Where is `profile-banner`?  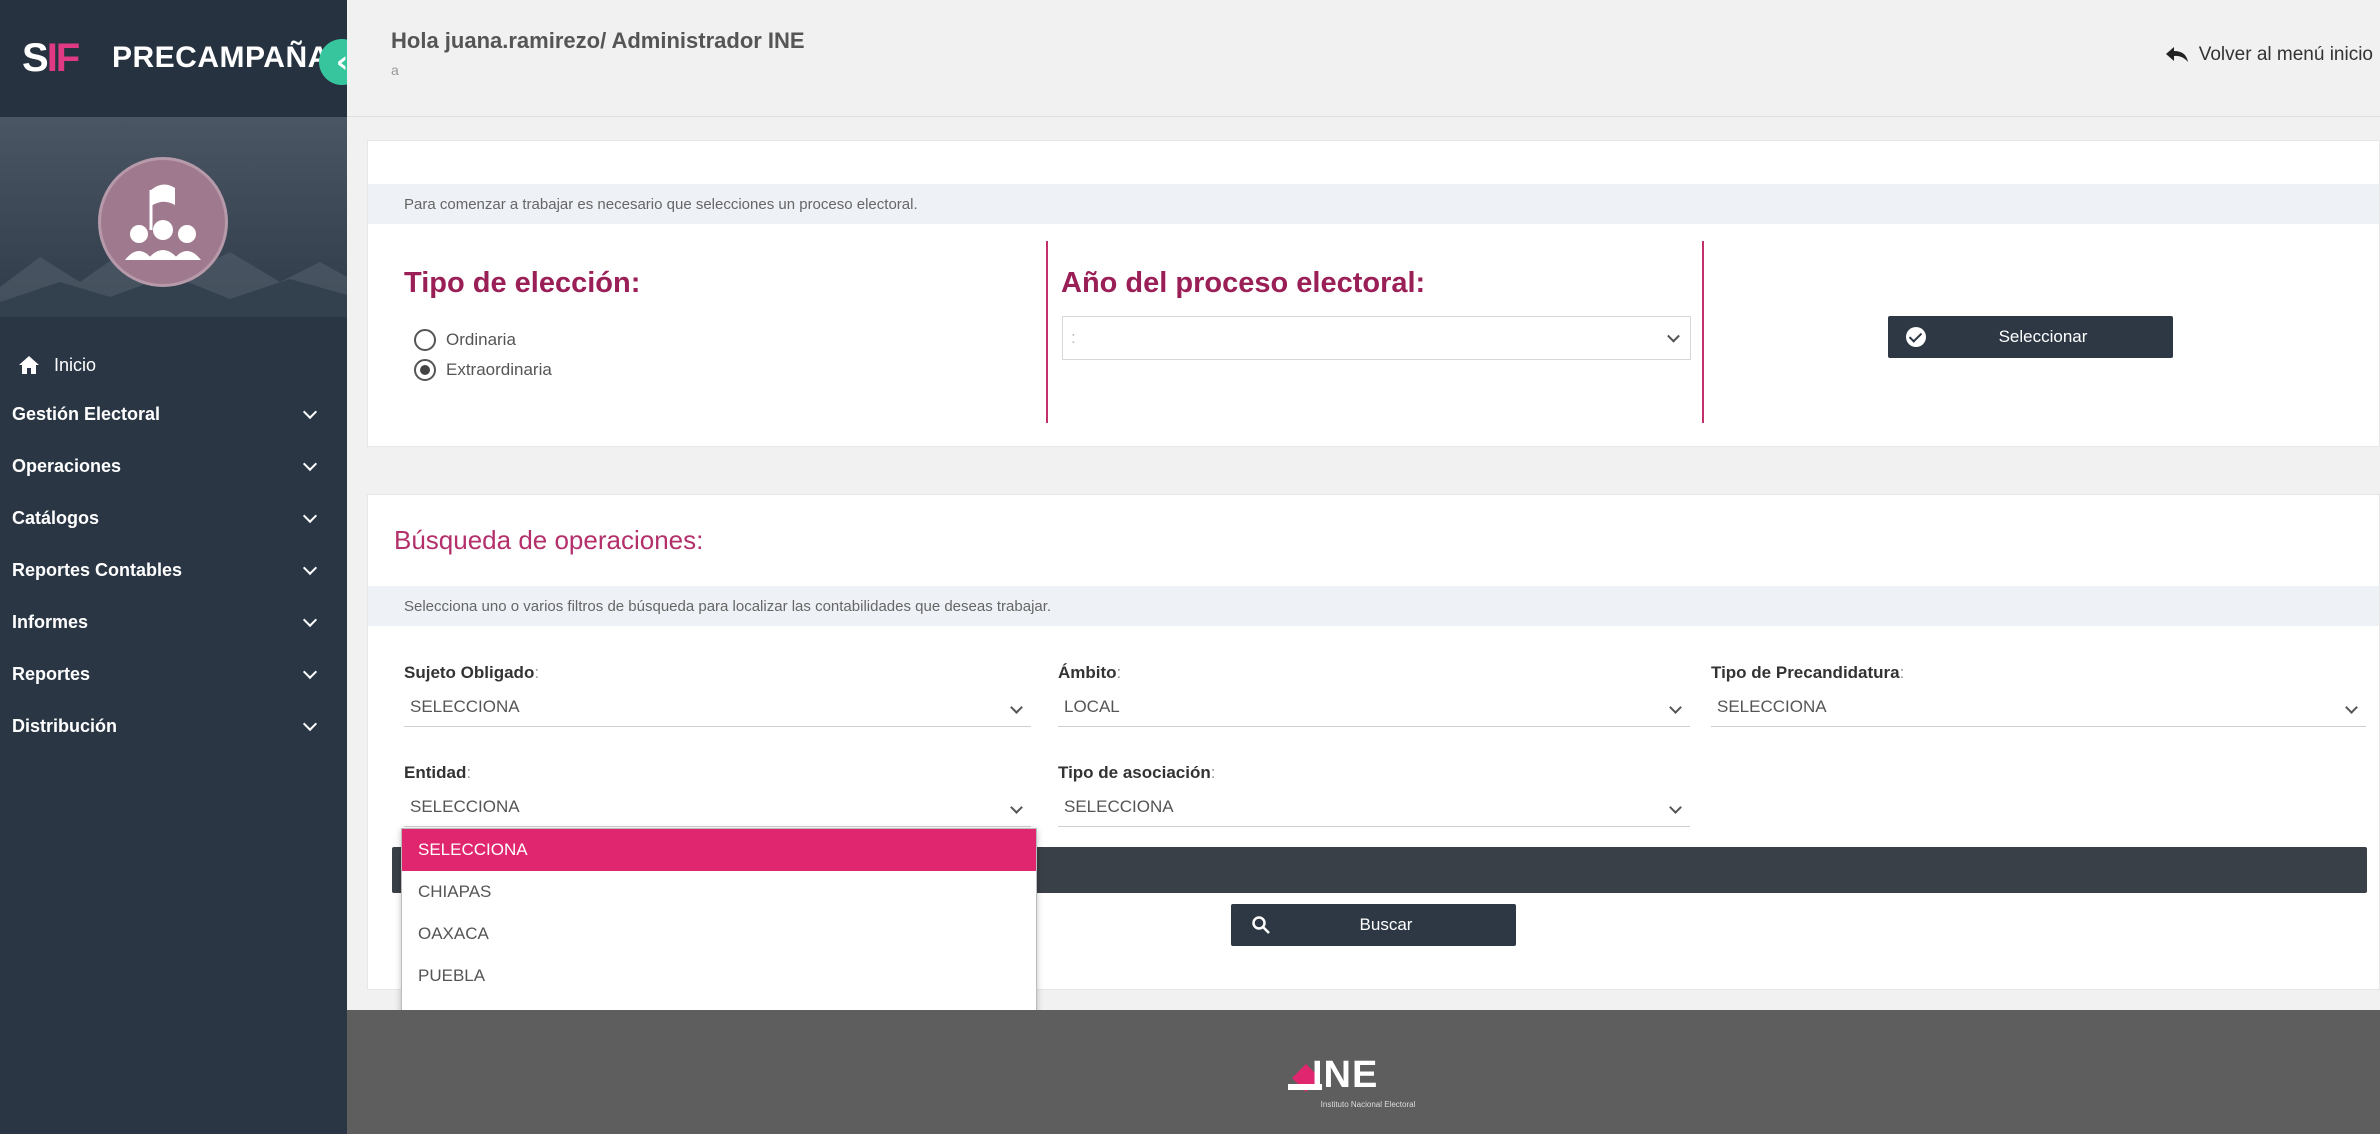
profile-banner is located at coordinates (173, 217).